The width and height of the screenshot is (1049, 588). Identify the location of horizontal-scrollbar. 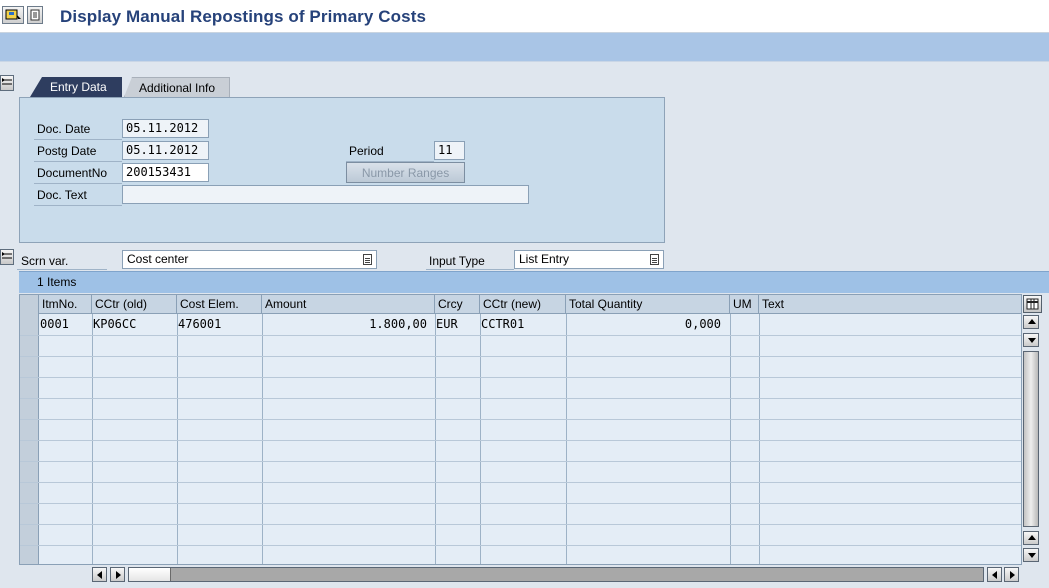
(557, 574).